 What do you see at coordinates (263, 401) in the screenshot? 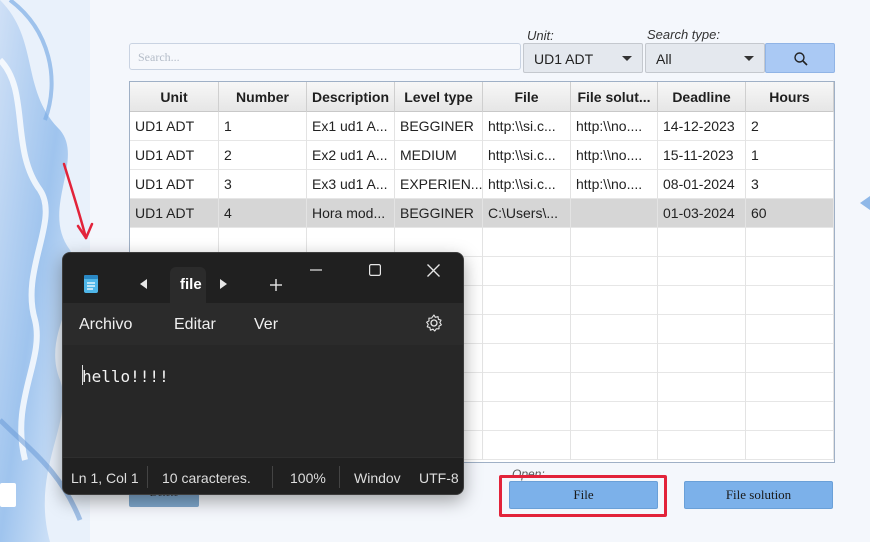
I see `notepad-editor: hello!!!!` at bounding box center [263, 401].